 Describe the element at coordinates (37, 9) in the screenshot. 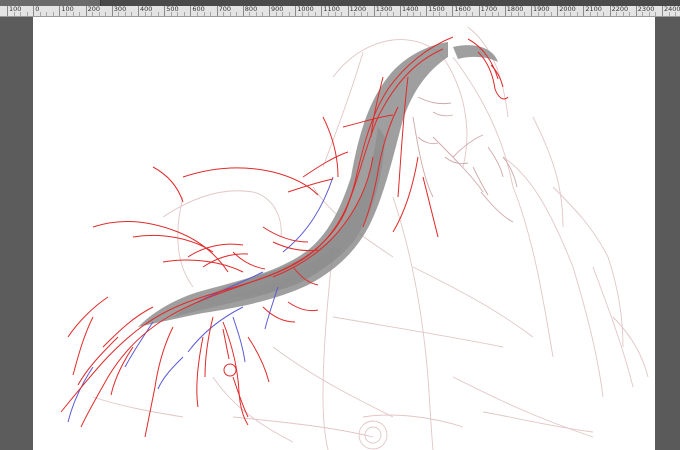

I see `ruler-label: 0` at that location.